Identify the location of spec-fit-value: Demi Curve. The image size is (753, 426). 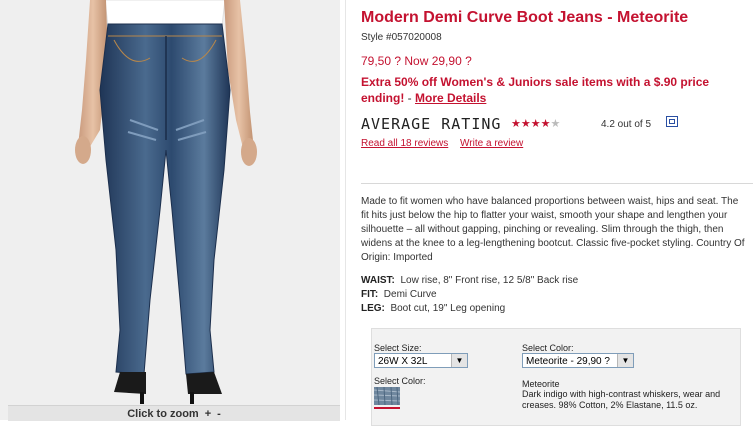
(410, 294).